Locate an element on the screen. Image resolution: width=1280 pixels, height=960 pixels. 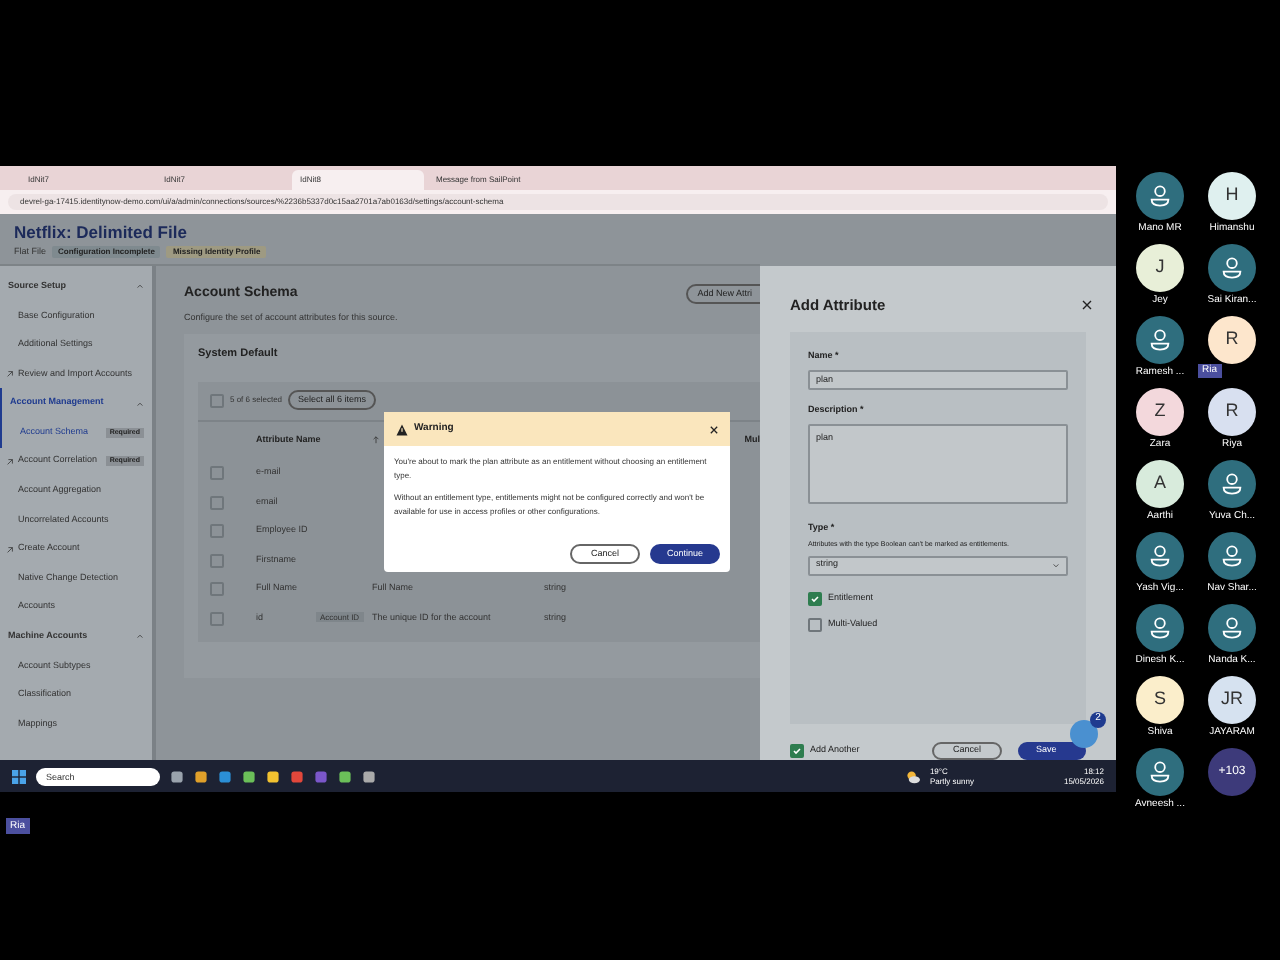
avatar: S is located at coordinates (1160, 700).